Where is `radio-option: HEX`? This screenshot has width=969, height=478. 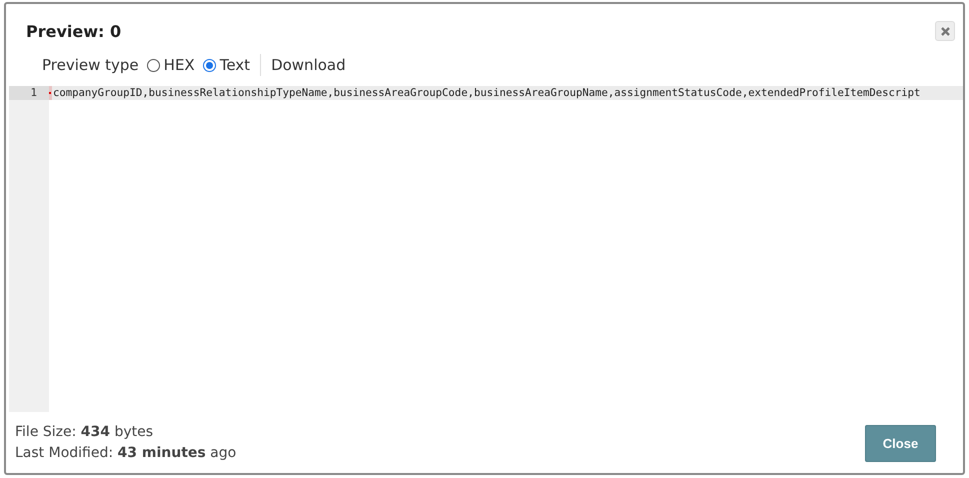 radio-option: HEX is located at coordinates (170, 65).